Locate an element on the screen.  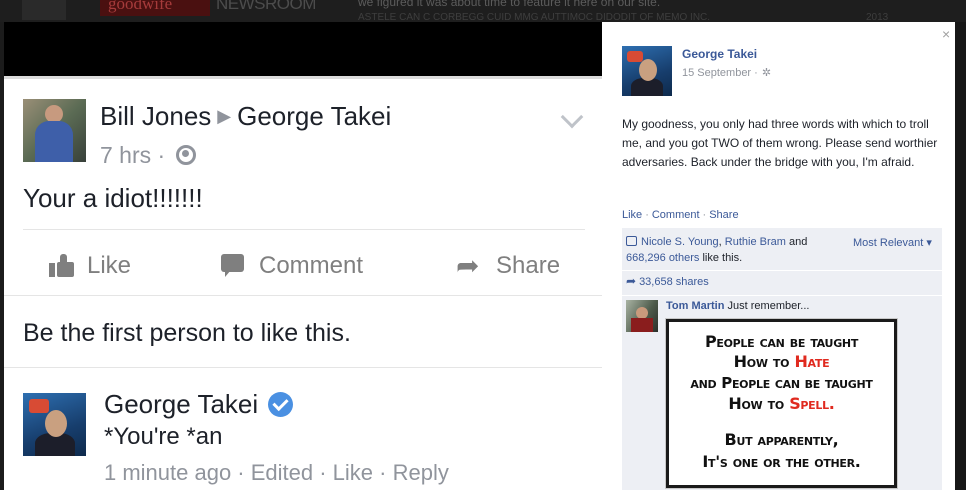
meme-text-red: Hate is located at coordinates (812, 361).